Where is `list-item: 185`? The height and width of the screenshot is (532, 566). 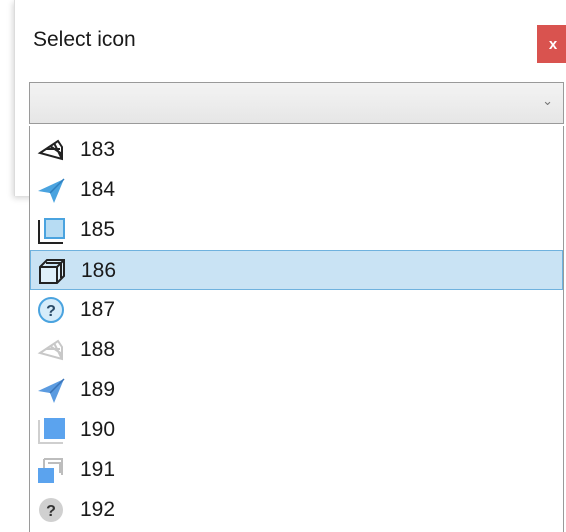
list-item: 185 is located at coordinates (296, 230).